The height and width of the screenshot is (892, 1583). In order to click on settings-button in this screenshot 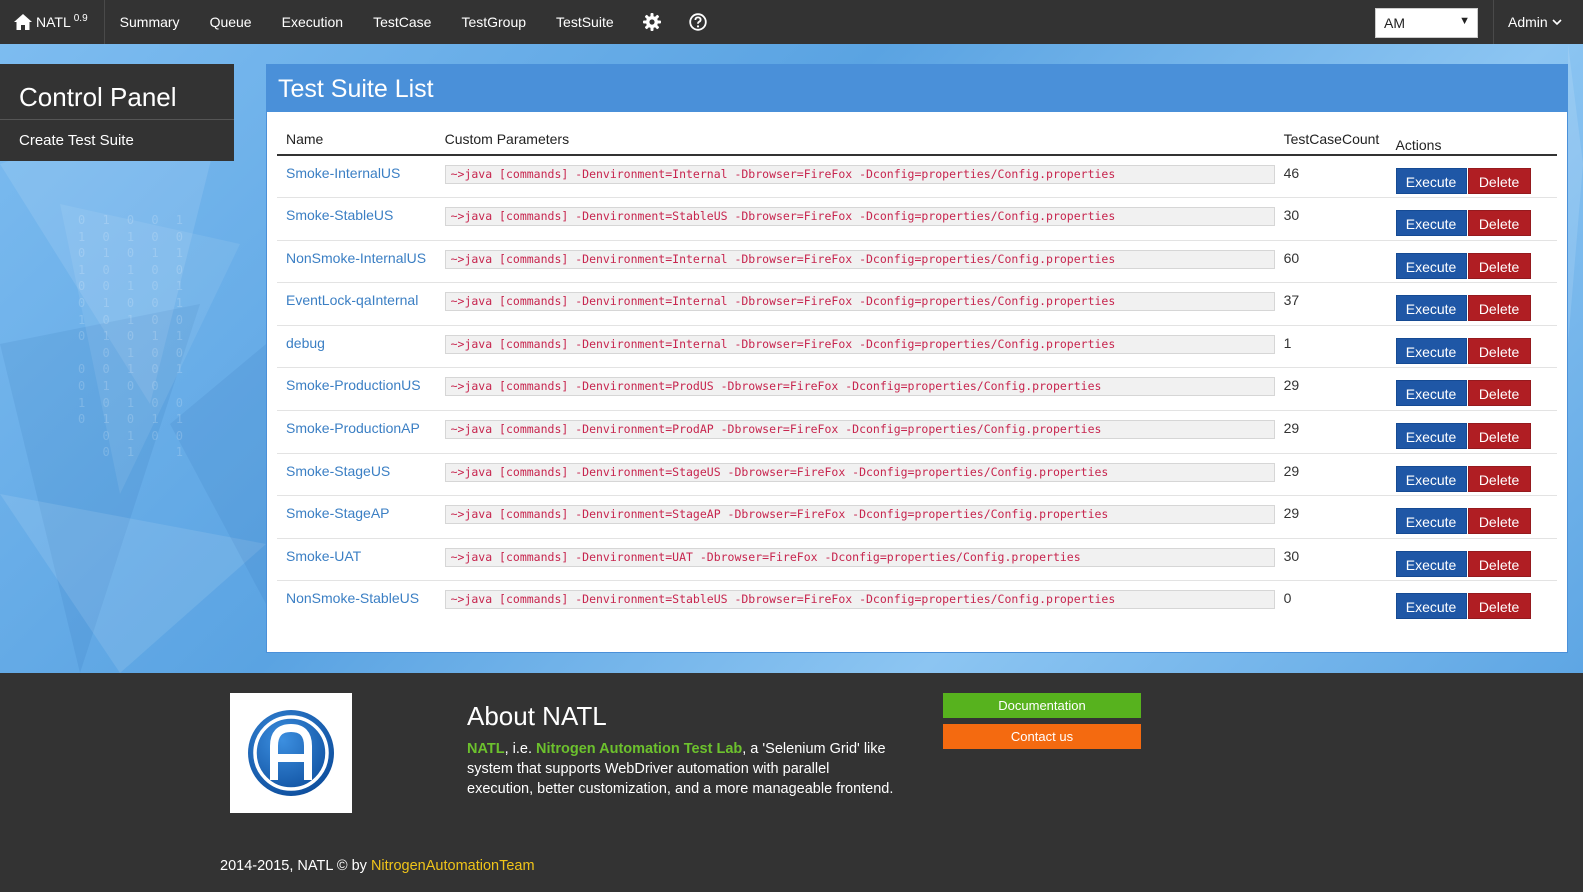, I will do `click(652, 22)`.